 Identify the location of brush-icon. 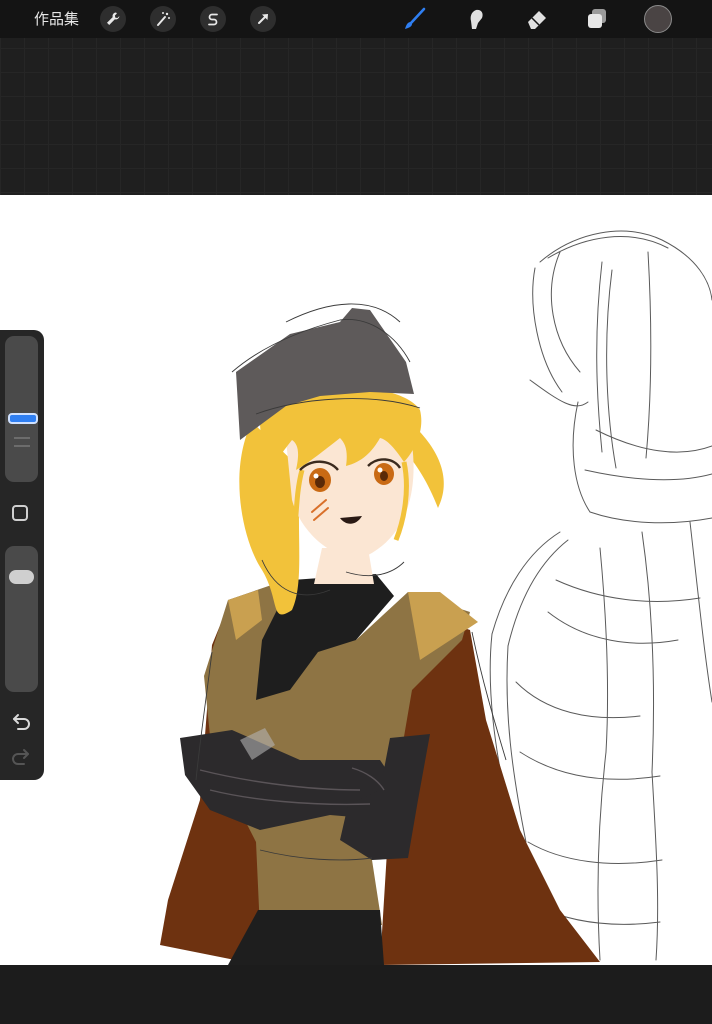
(415, 18).